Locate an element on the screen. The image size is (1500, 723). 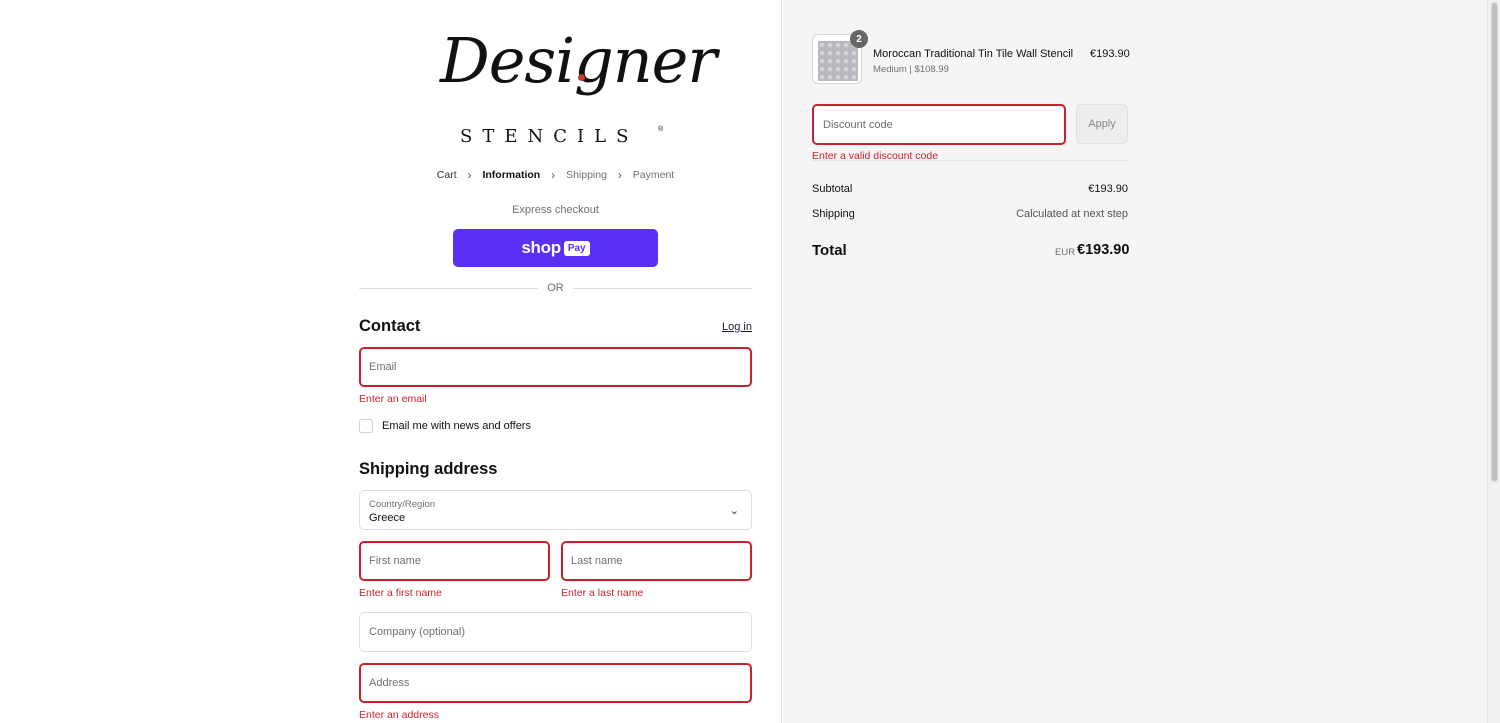
company-input is located at coordinates (560, 632).